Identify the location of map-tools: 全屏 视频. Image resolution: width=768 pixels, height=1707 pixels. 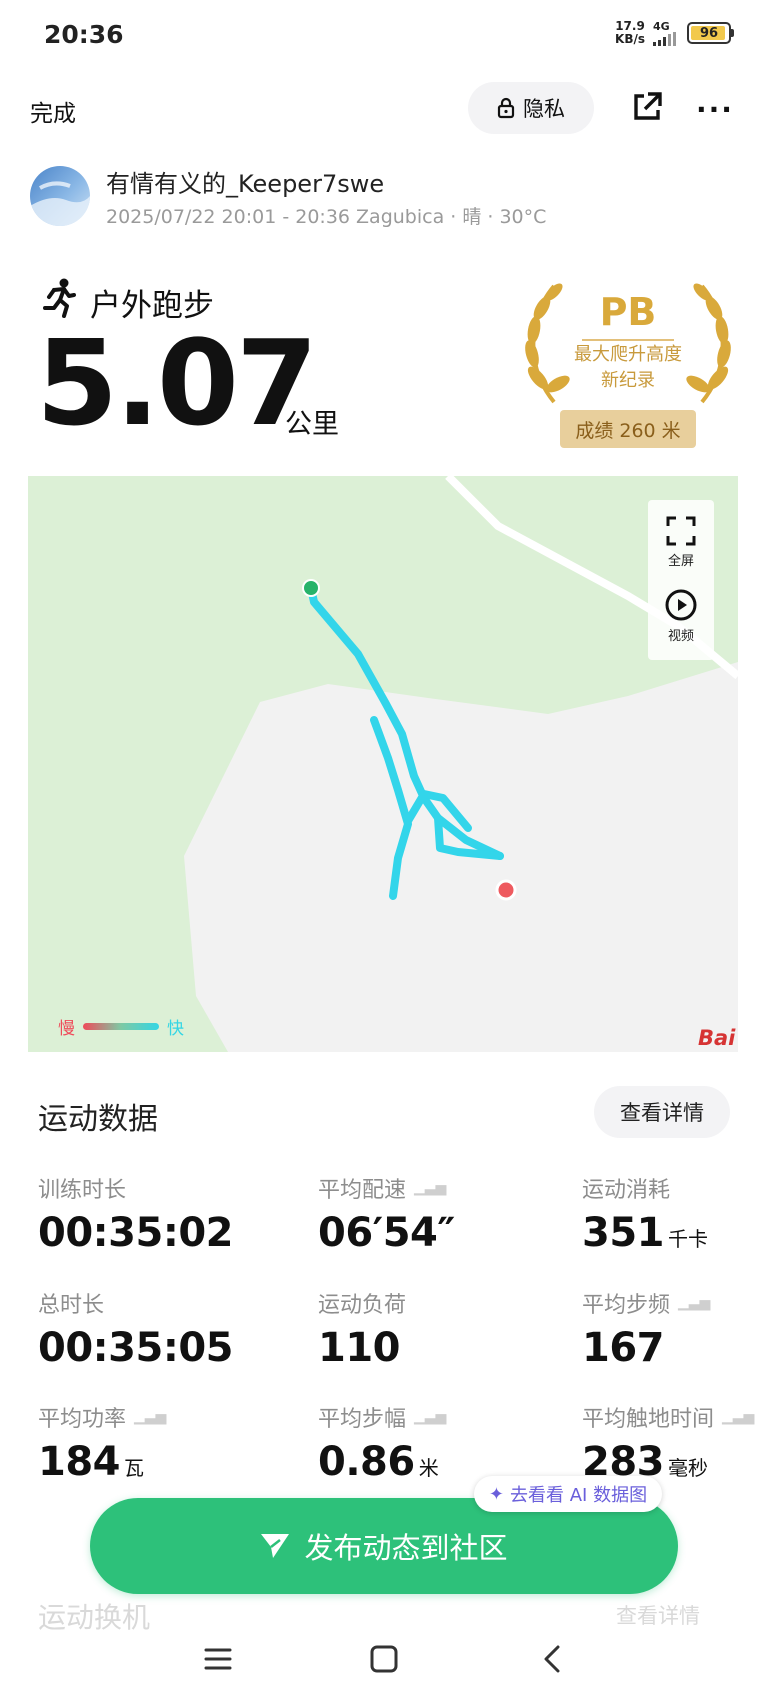
(681, 580).